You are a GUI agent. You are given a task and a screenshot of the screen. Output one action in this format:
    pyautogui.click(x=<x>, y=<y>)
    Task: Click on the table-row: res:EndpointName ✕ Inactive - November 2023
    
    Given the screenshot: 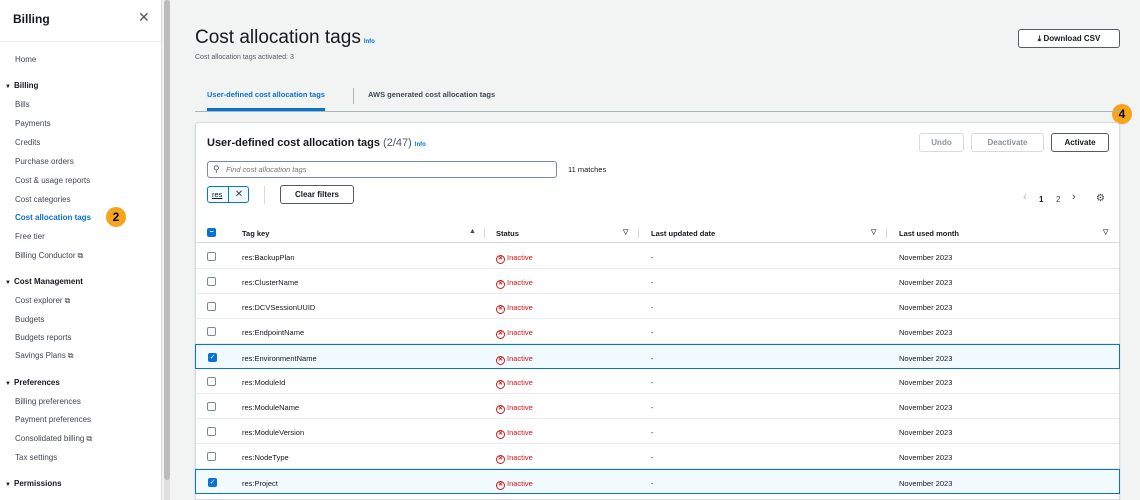 What is the action you would take?
    pyautogui.click(x=657, y=331)
    